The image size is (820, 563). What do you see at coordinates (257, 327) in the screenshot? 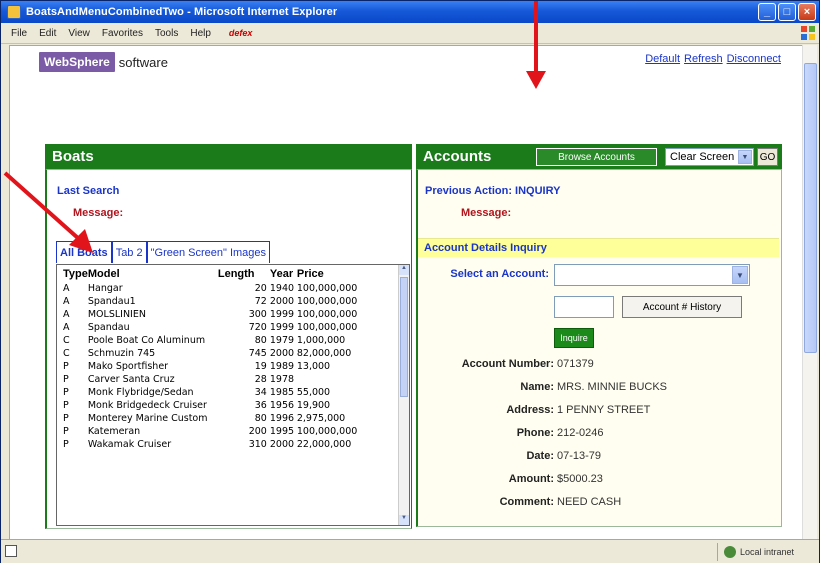
I see `cell-length: 720` at bounding box center [257, 327].